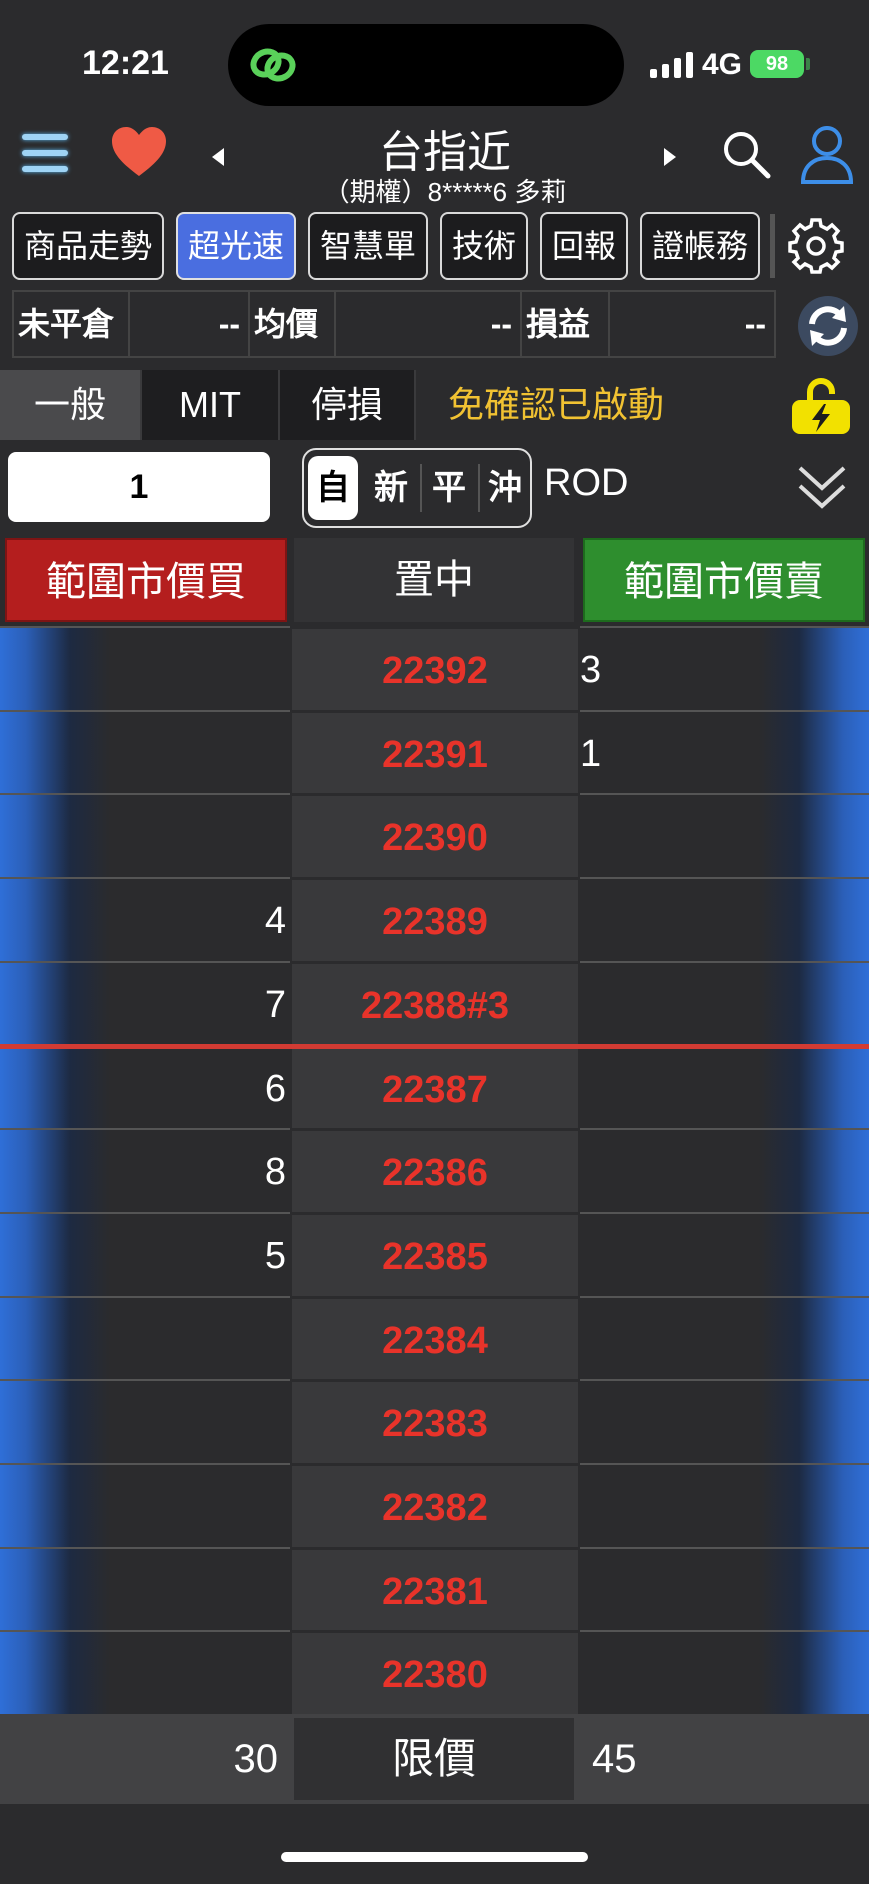 The height and width of the screenshot is (1884, 869). Describe the element at coordinates (484, 246) in the screenshot. I see `tab-technical: 技術` at that location.